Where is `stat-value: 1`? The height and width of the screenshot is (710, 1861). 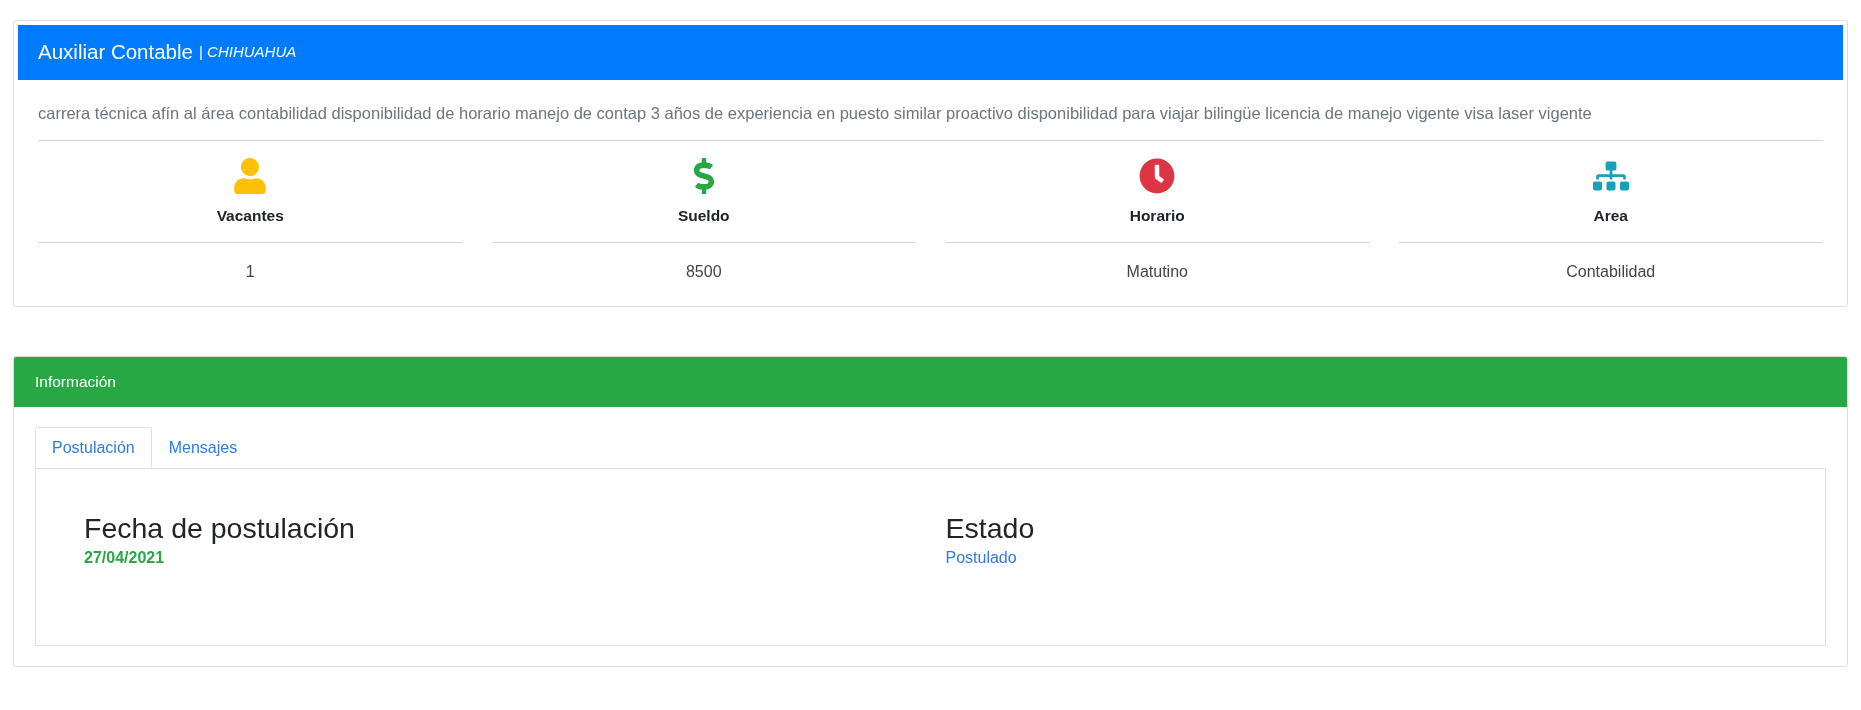 stat-value: 1 is located at coordinates (250, 272).